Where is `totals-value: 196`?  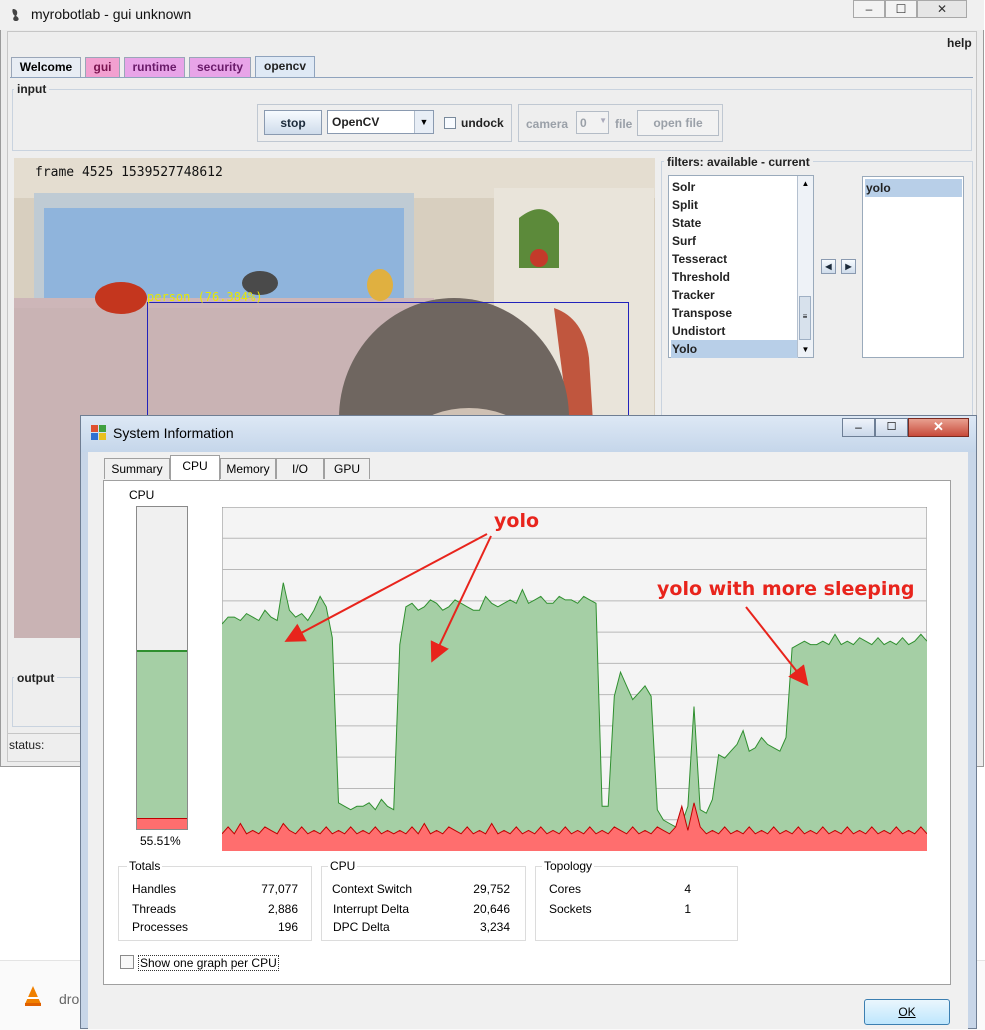 totals-value: 196 is located at coordinates (287, 927).